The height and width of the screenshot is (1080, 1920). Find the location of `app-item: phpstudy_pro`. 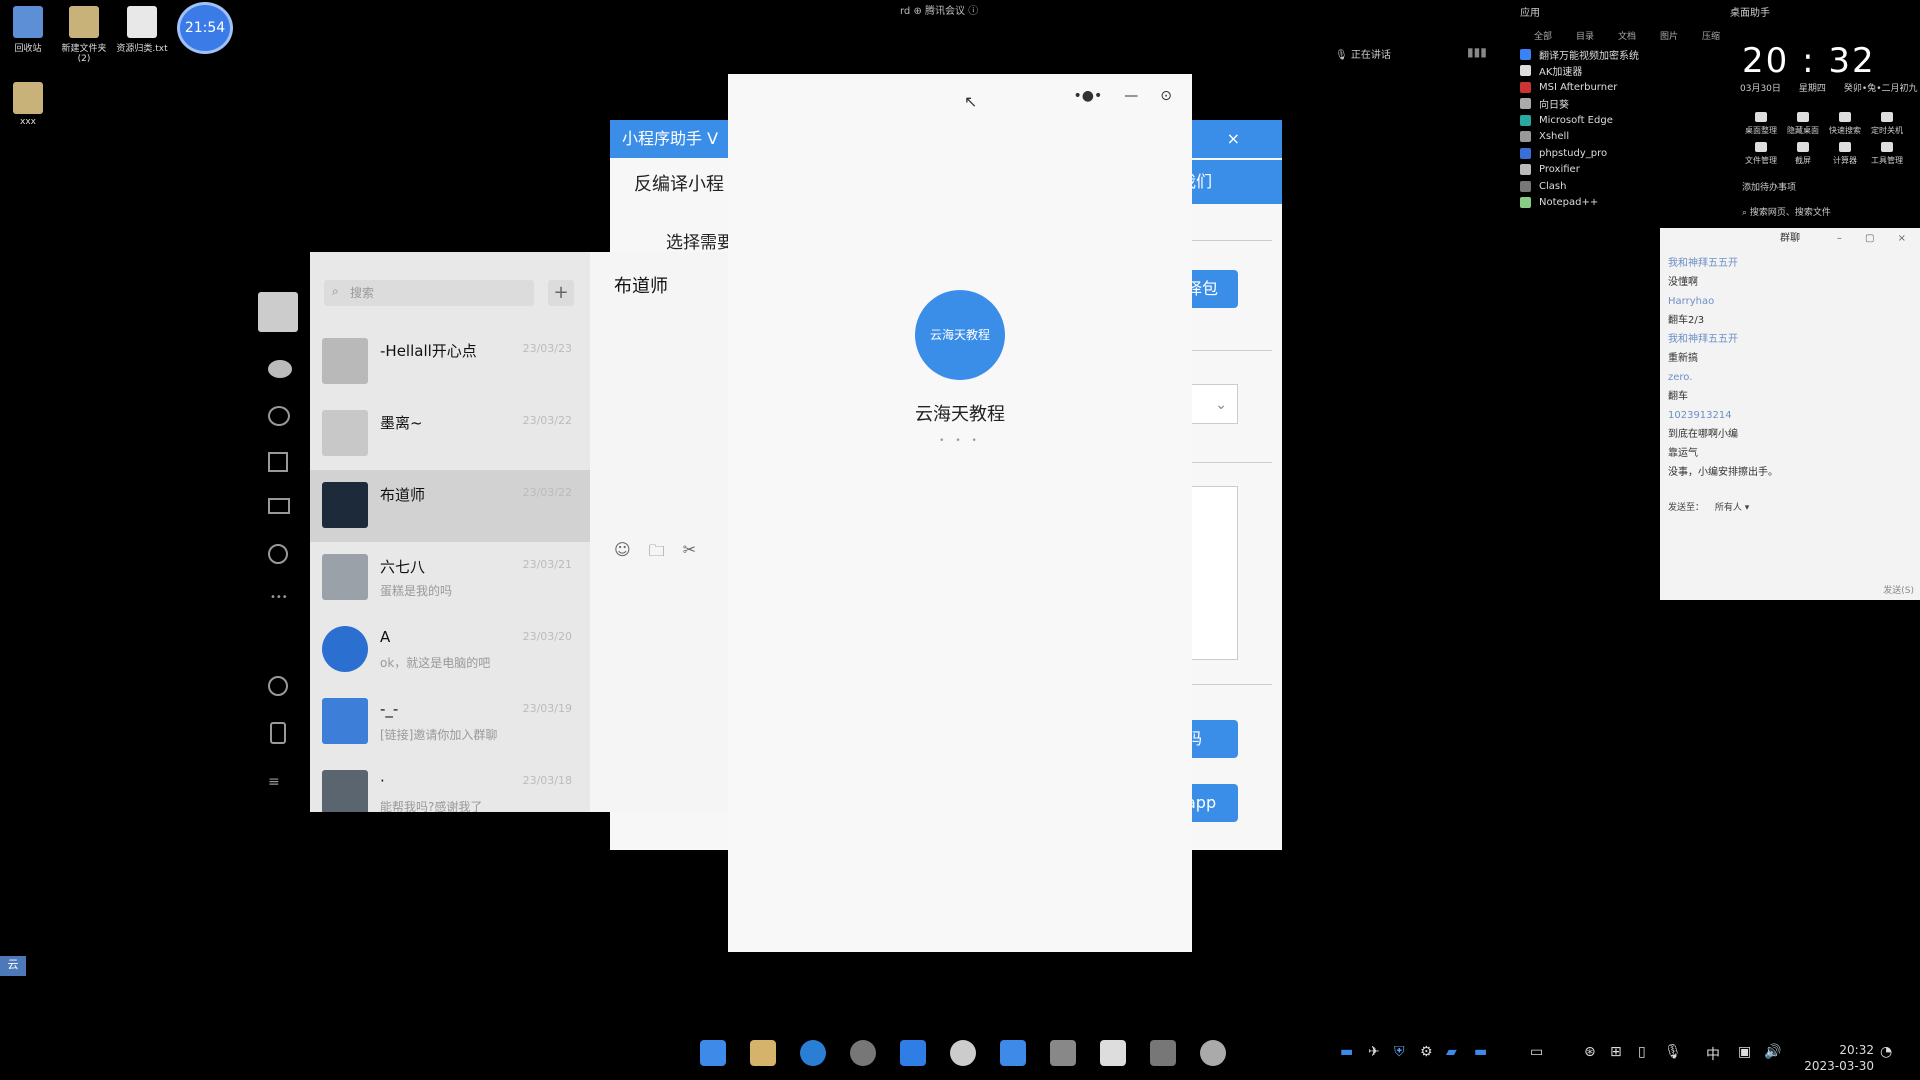

app-item: phpstudy_pro is located at coordinates (1620, 153).